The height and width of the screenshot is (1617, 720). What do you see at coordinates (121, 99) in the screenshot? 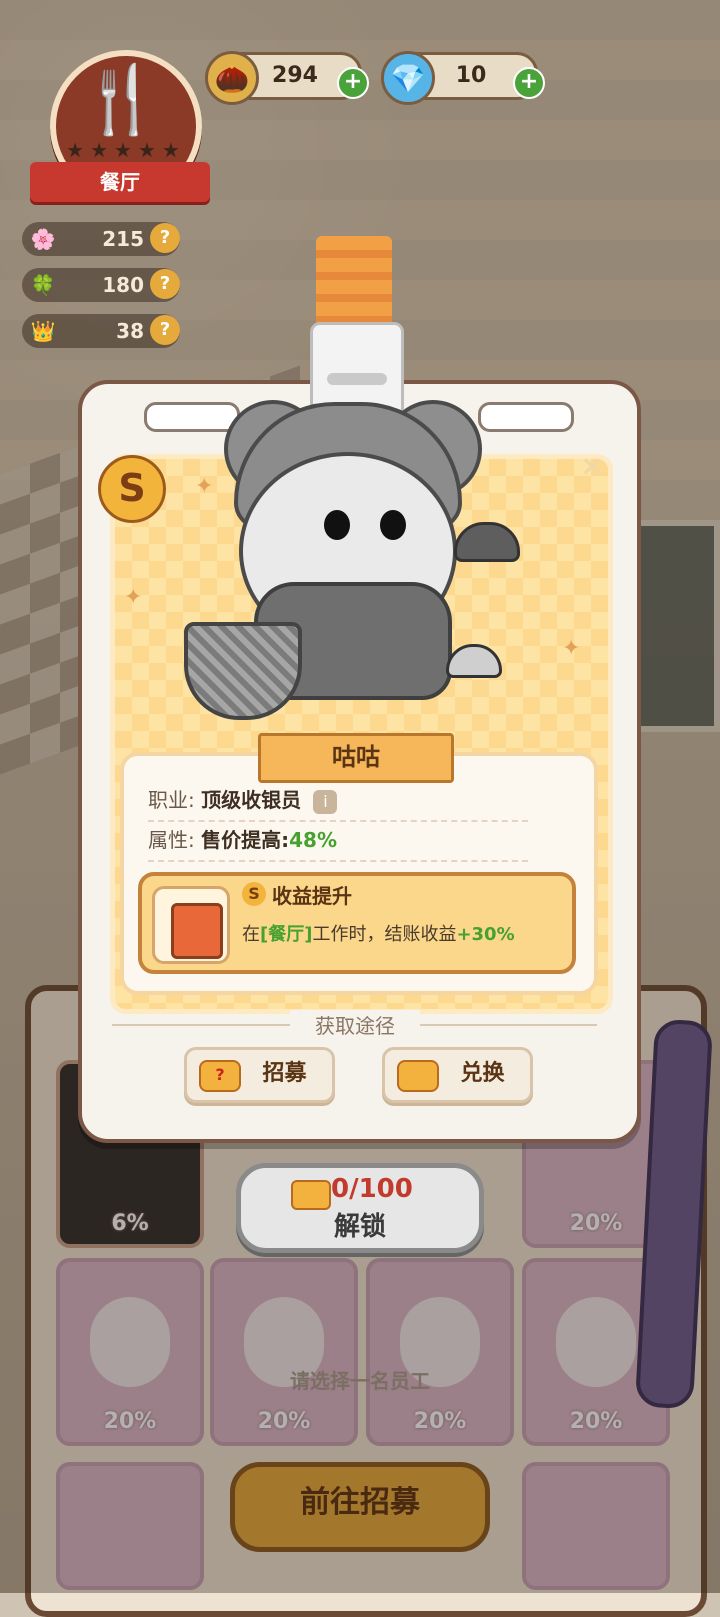
I see `fork-spoon-icon: 🍴` at bounding box center [121, 99].